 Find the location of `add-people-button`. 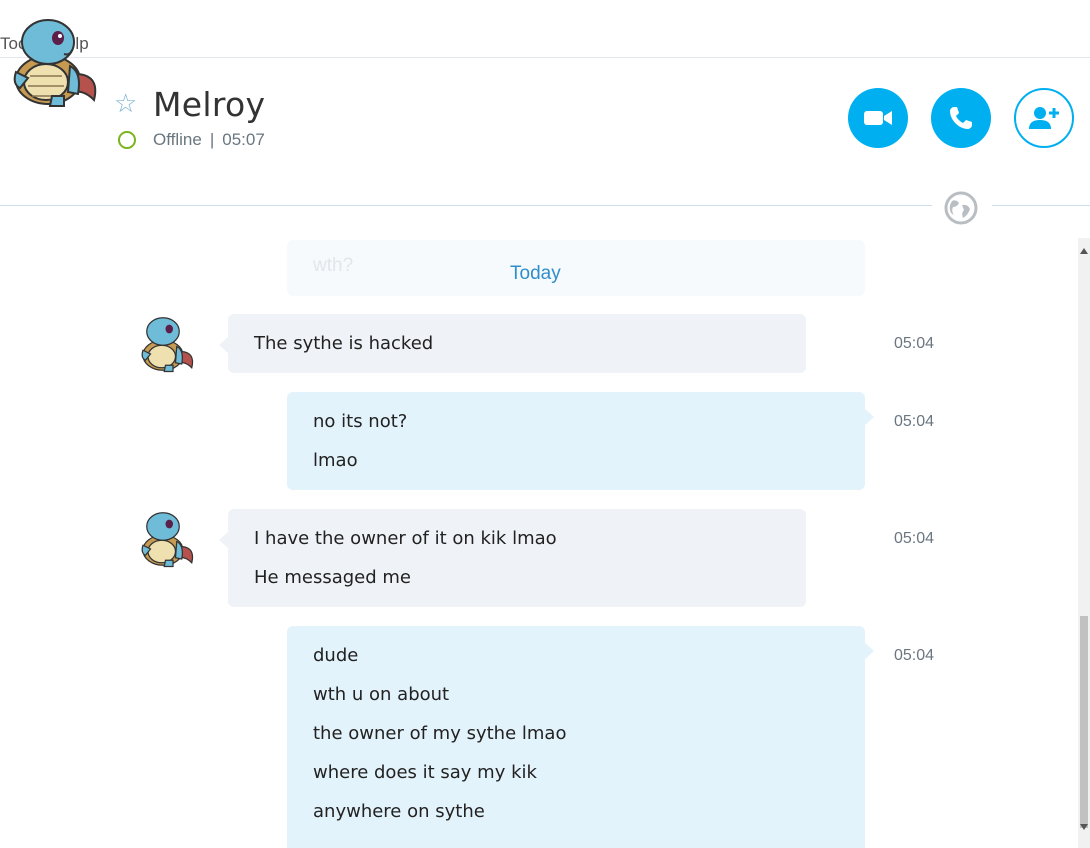

add-people-button is located at coordinates (1044, 118).